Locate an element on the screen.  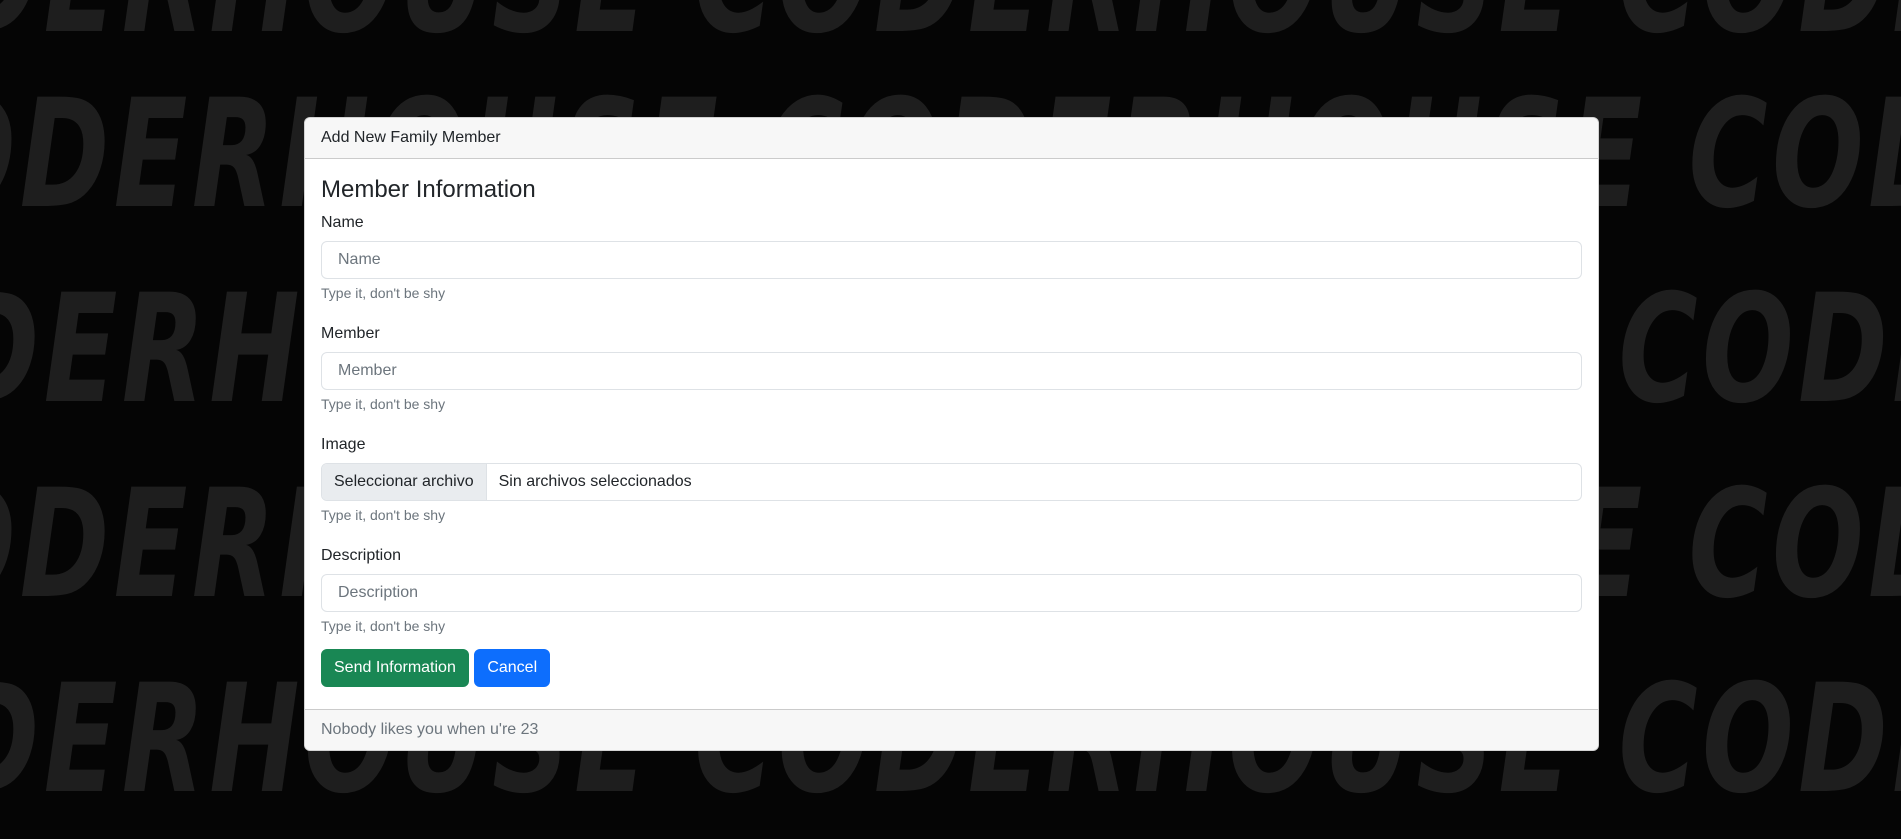
cancel-button: Cancel is located at coordinates (512, 668).